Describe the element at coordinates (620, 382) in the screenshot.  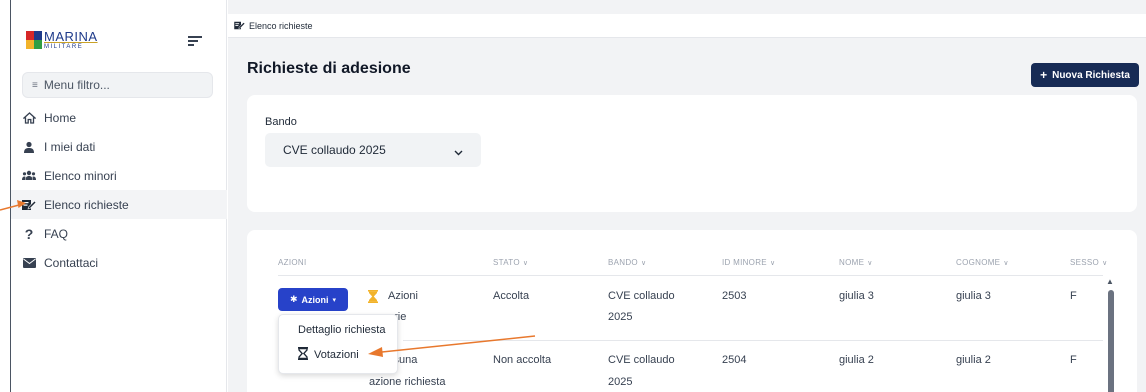
I see `row2-bando-year: 2025` at that location.